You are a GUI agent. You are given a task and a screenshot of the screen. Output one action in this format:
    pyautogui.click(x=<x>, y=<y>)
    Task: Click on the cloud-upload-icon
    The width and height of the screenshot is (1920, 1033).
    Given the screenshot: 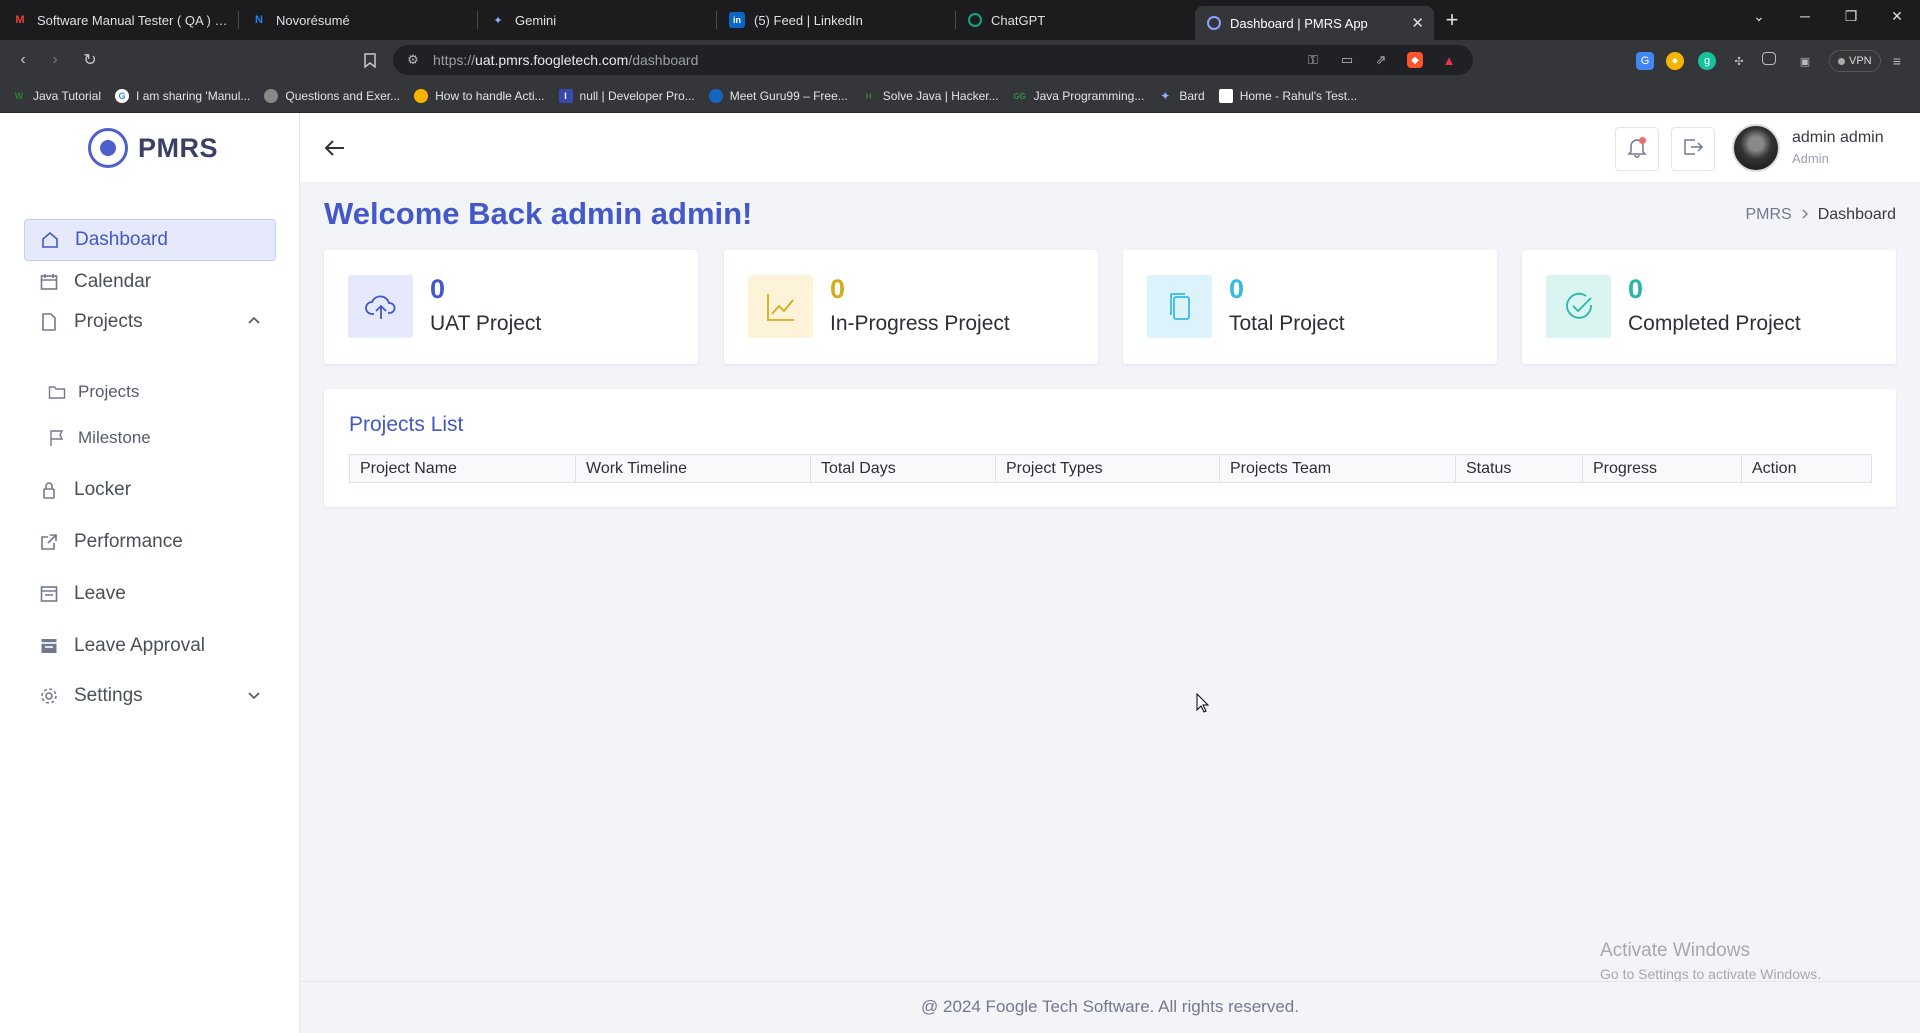 What is the action you would take?
    pyautogui.click(x=380, y=306)
    